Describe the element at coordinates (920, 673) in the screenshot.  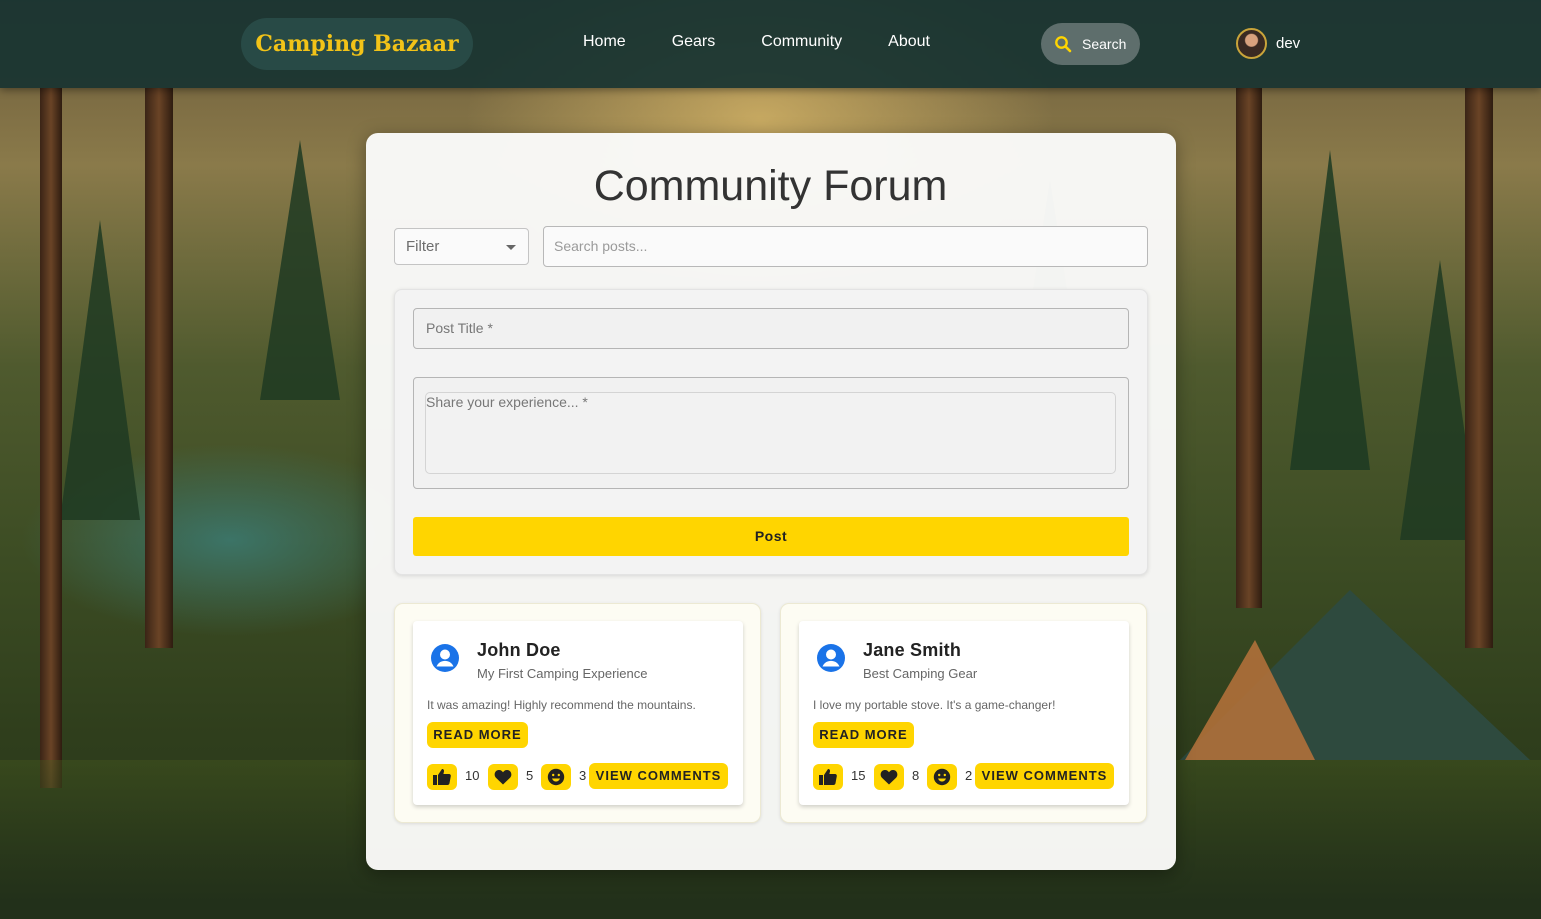
I see `post-title: Best Camping Gear` at that location.